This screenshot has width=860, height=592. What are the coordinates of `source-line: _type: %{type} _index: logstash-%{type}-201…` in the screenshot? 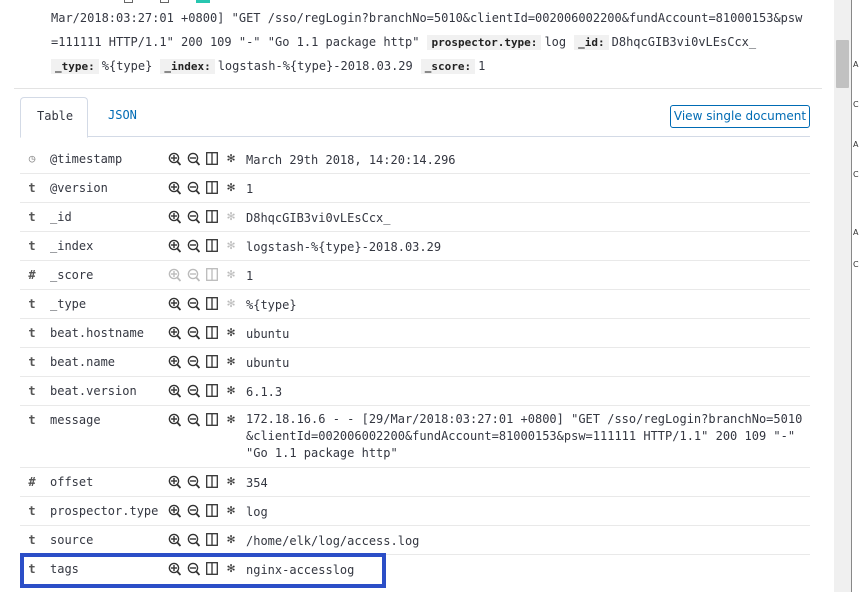 It's located at (441, 66).